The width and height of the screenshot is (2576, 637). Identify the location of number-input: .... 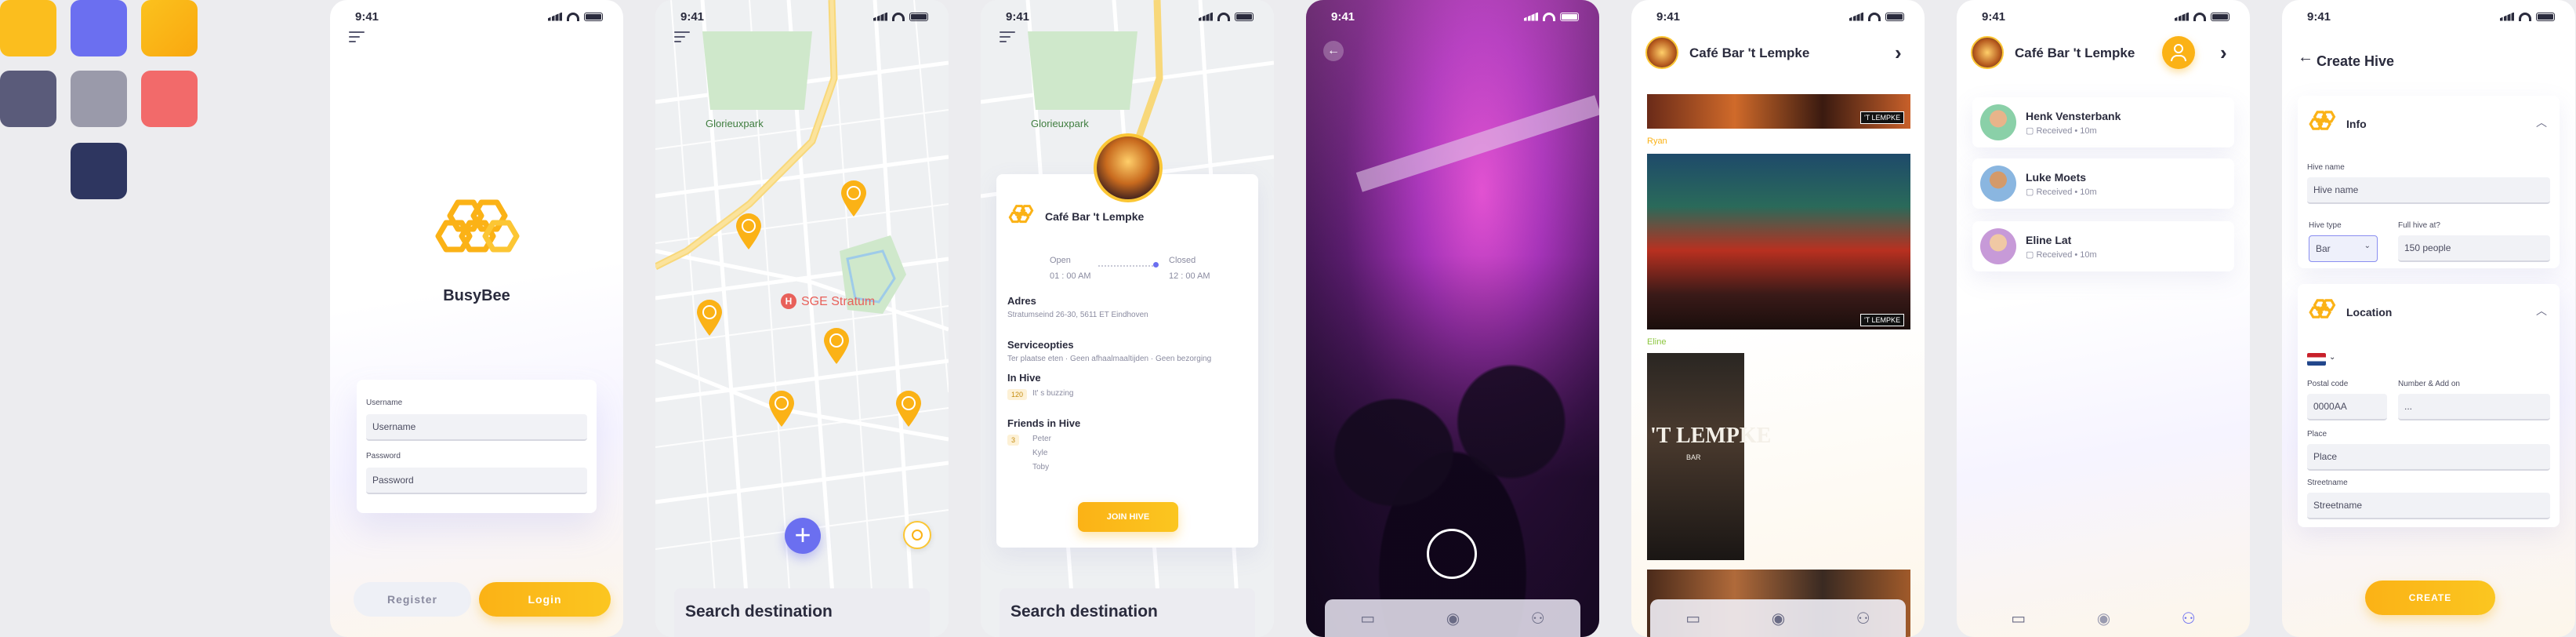
(2474, 407).